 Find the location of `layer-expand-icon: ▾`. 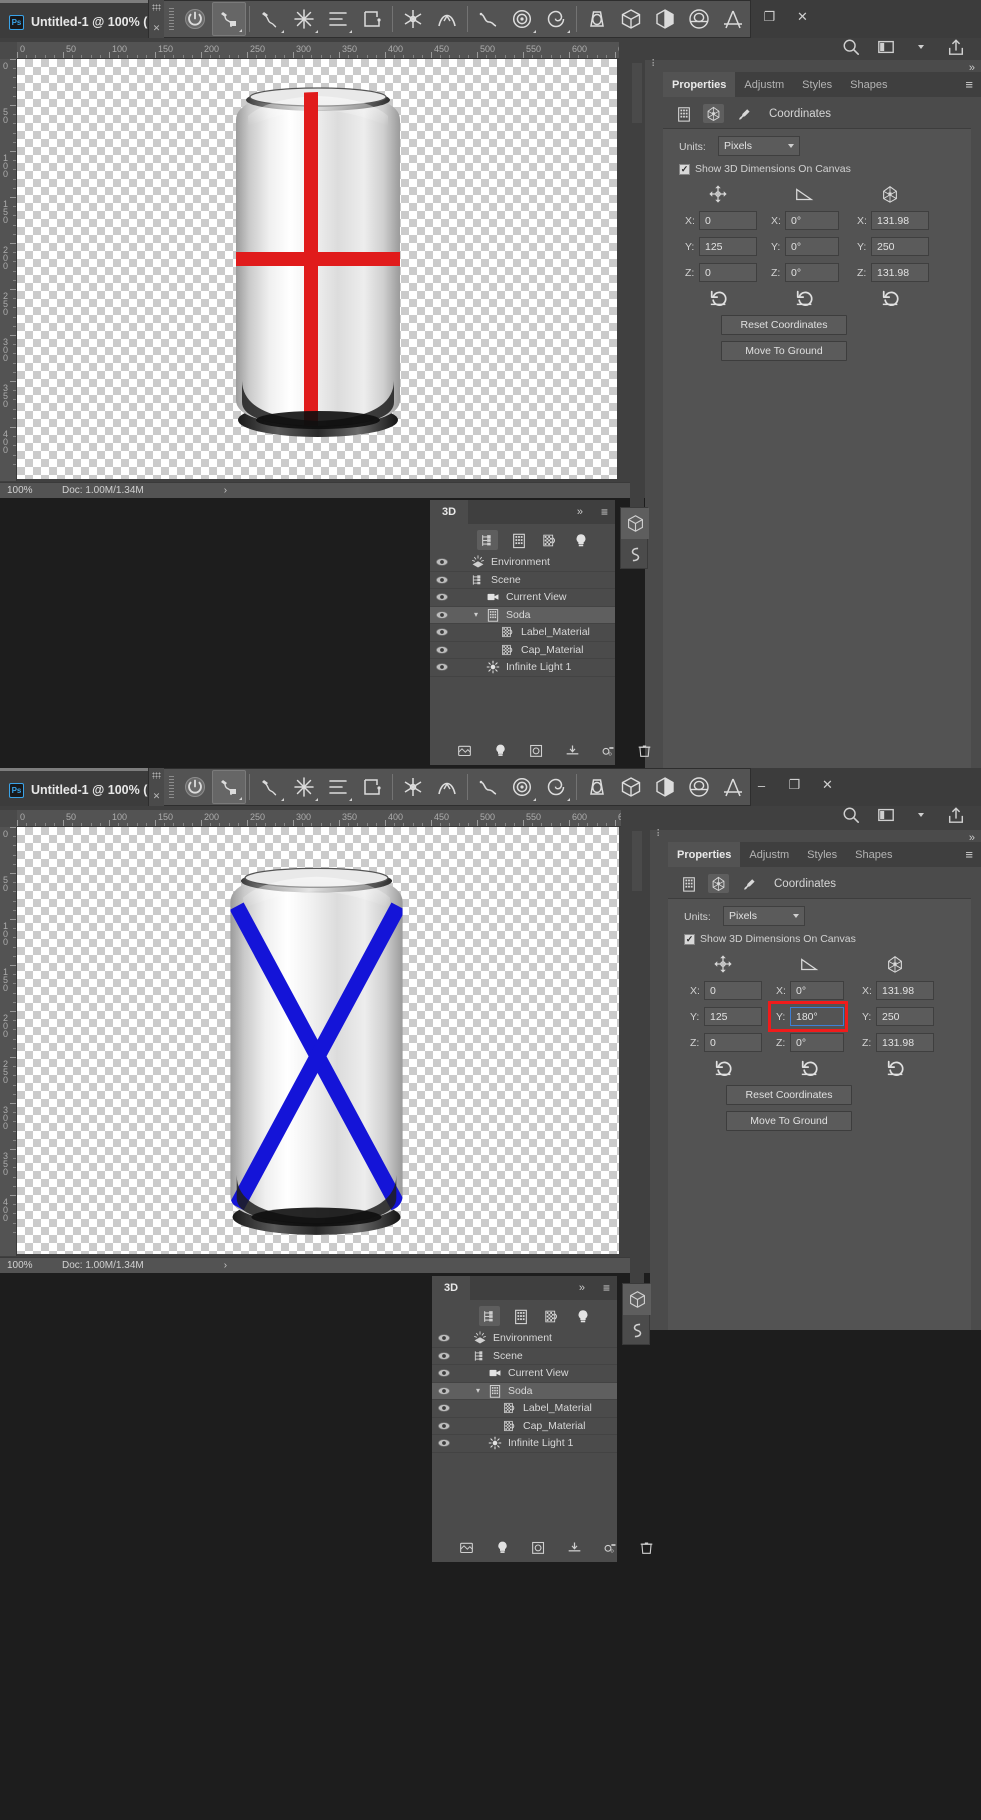

layer-expand-icon: ▾ is located at coordinates (476, 614).